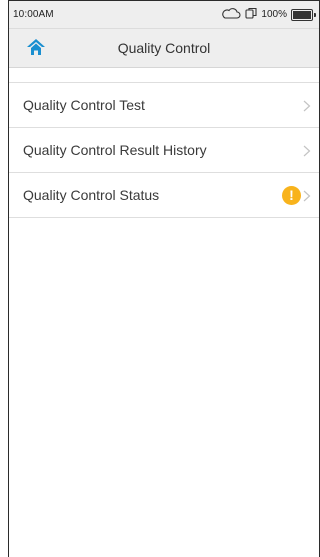 The image size is (320, 557). I want to click on status-time: 10:00AM, so click(33, 14).